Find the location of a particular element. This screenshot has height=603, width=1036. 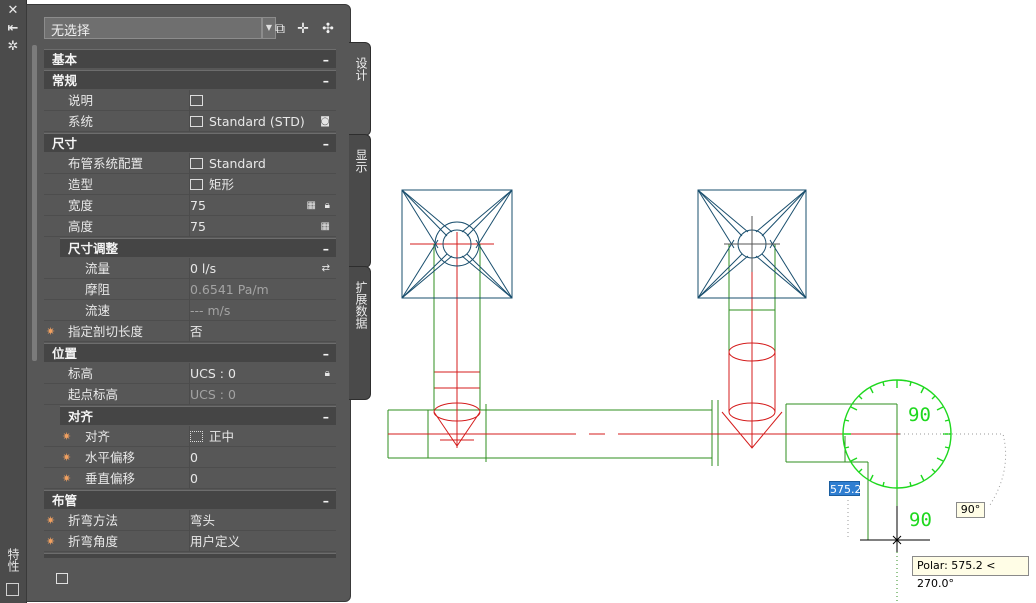

row-value: 否 is located at coordinates (196, 331).